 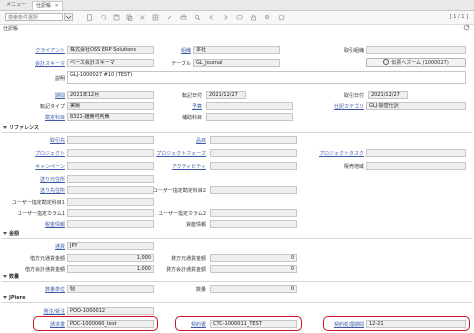 What do you see at coordinates (110, 106) in the screenshot?
I see `post-type-field: 実績` at bounding box center [110, 106].